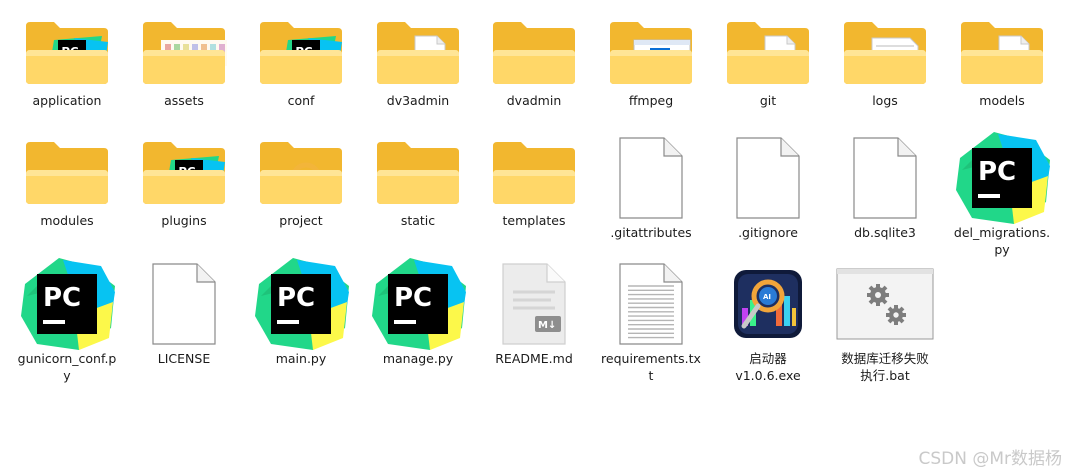  I want to click on item-label: requirements.tx t, so click(651, 367).